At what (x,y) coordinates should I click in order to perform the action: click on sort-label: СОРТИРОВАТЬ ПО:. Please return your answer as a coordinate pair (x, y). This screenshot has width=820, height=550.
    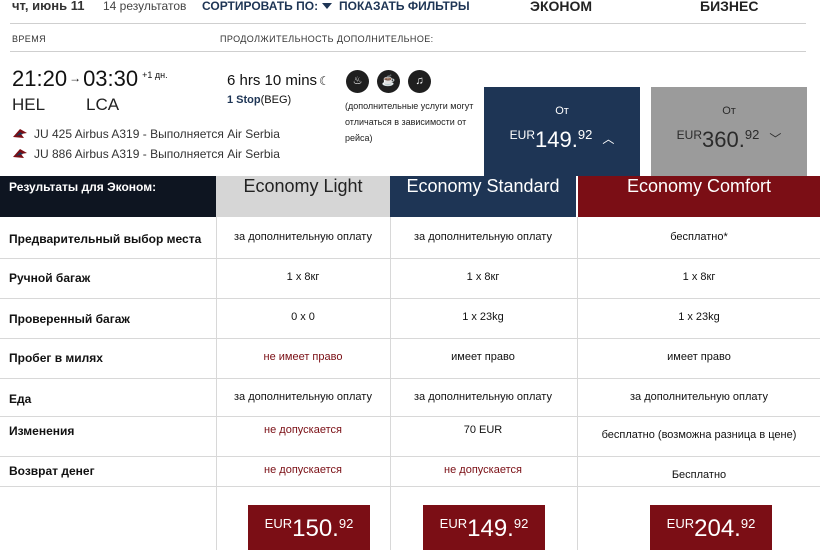
    Looking at the image, I should click on (260, 6).